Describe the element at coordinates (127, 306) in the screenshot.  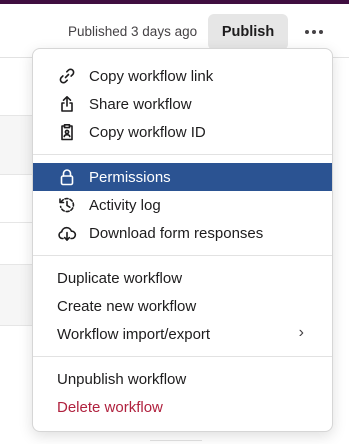
I see `menu-item-label: Create new workflow` at that location.